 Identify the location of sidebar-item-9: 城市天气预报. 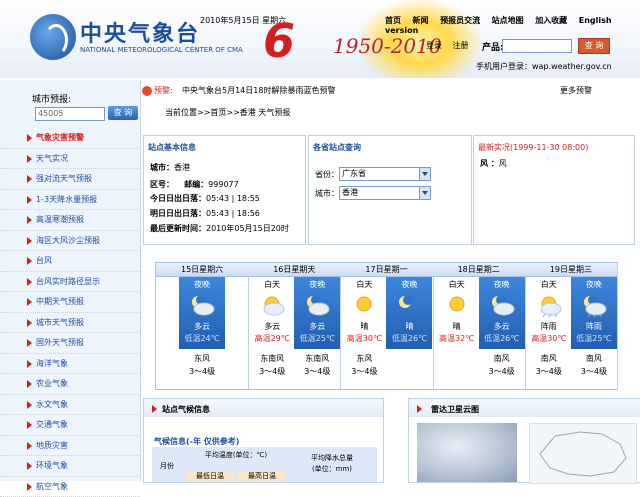
(70, 323).